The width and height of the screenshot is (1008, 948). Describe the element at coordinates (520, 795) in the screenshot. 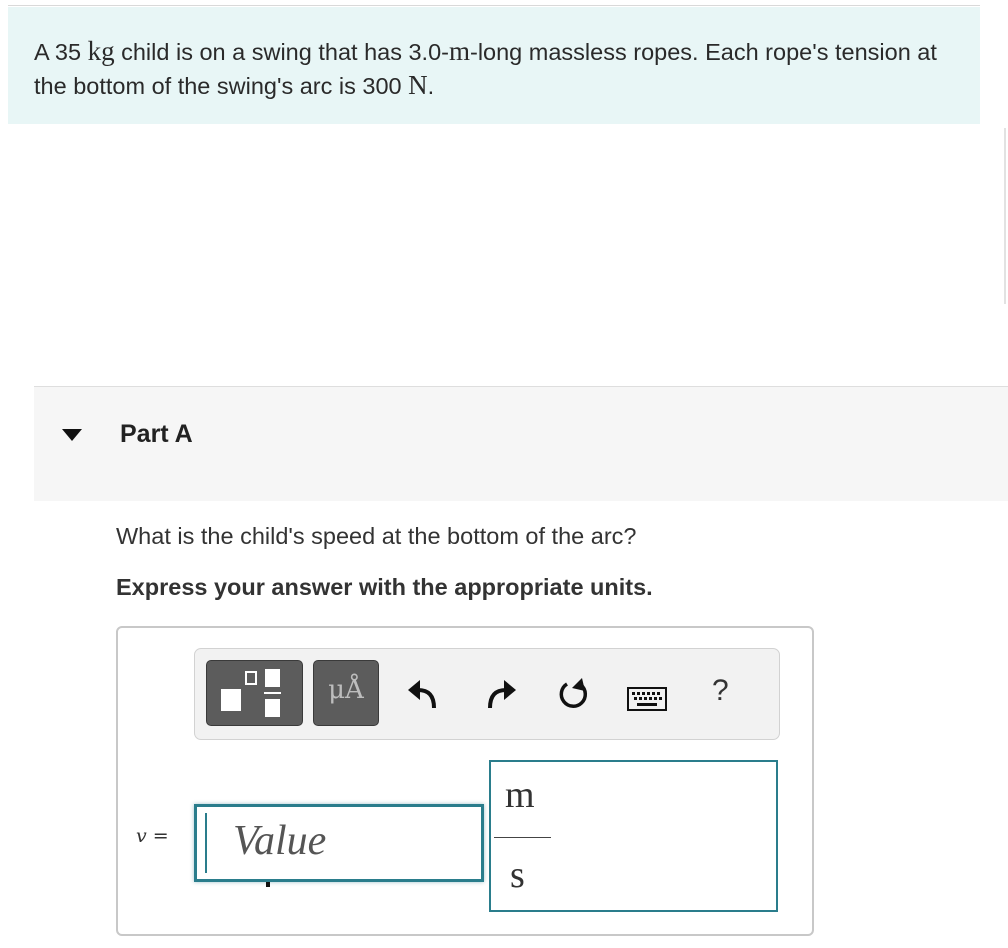

I see `unit-numerator: m` at that location.